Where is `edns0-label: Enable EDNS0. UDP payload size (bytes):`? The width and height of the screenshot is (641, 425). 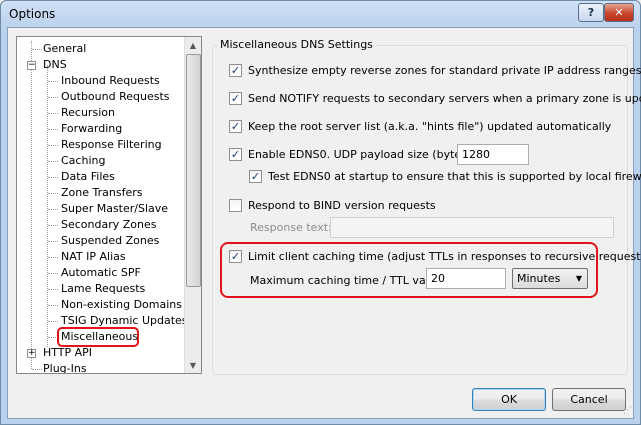
edns0-label: Enable EDNS0. UDP payload size (bytes): is located at coordinates (361, 154).